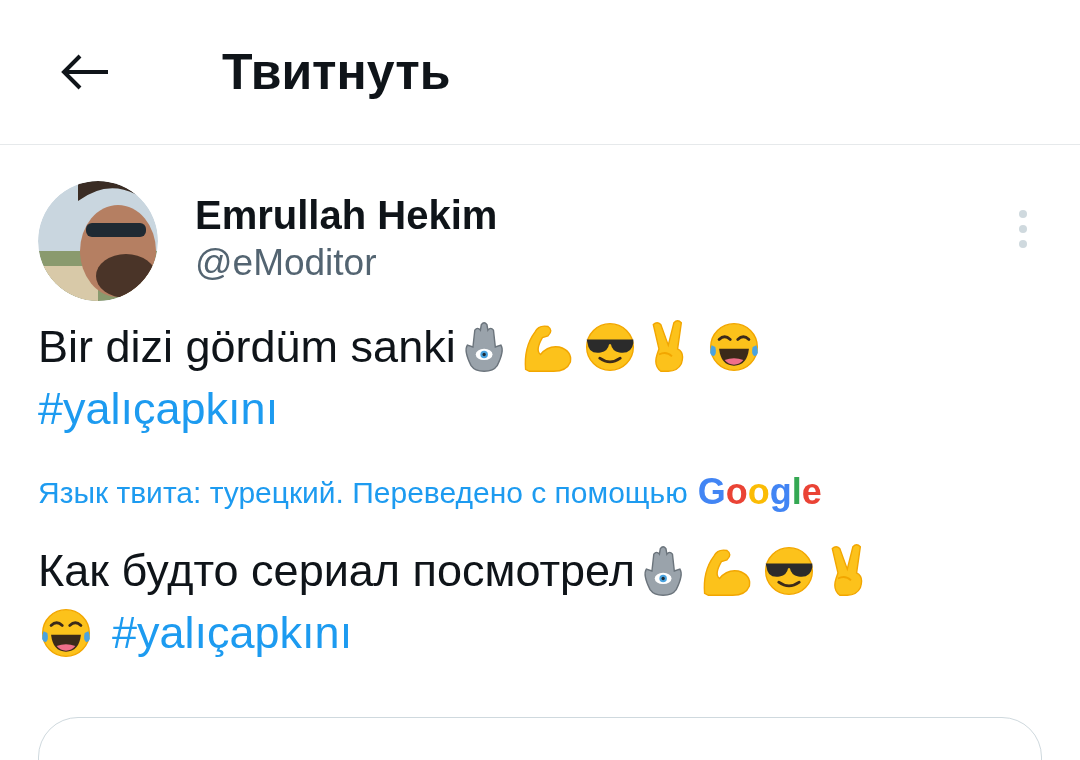 This screenshot has height=760, width=1080. Describe the element at coordinates (346, 215) in the screenshot. I see `author-name: Emrullah Hekim` at that location.